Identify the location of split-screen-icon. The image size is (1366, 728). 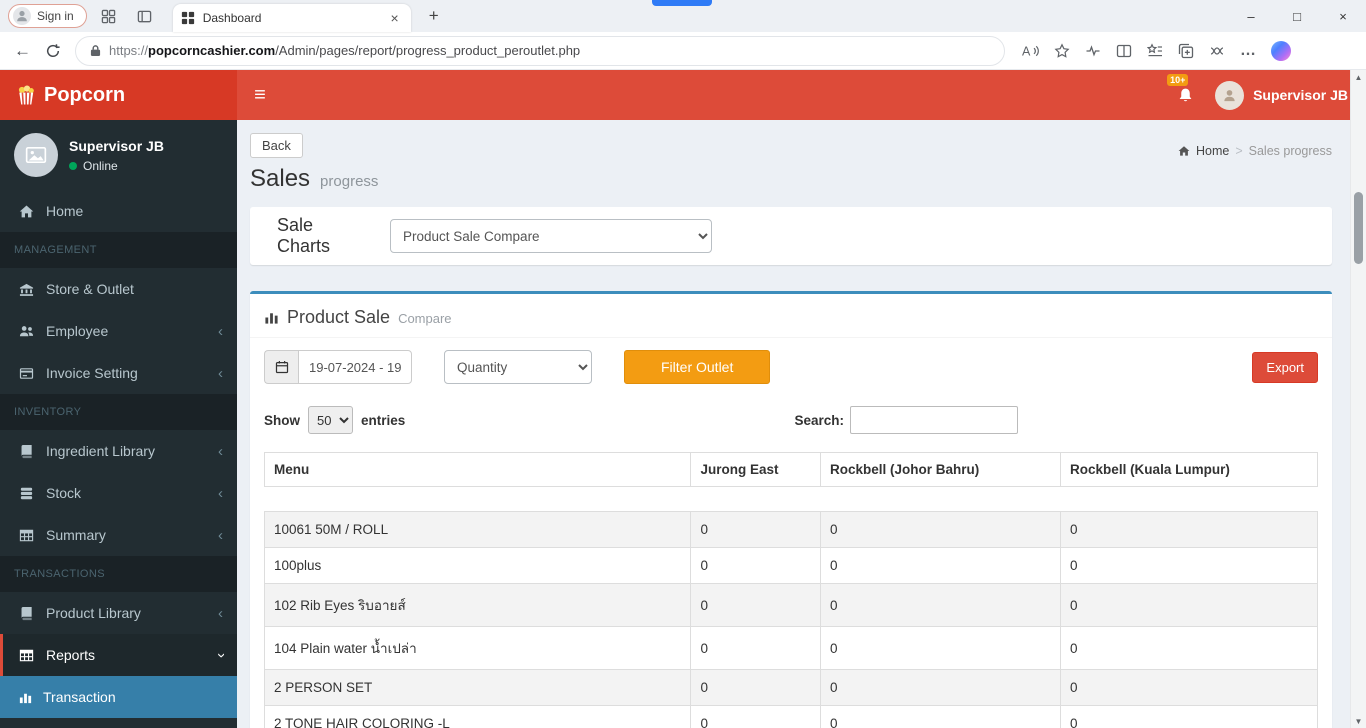
(1124, 51).